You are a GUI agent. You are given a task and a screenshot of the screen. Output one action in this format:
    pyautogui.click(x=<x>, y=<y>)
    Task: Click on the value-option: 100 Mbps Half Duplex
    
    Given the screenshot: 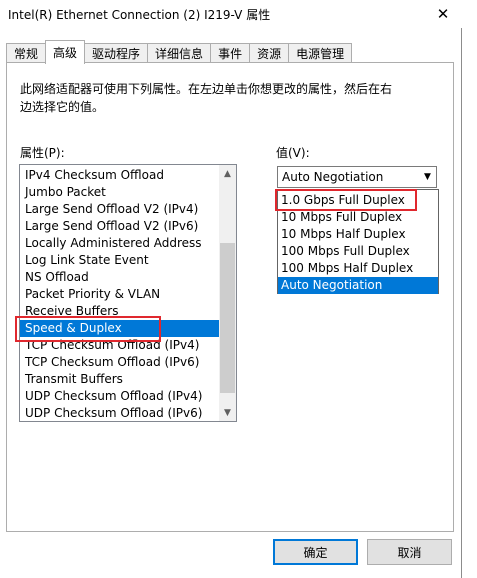 What is the action you would take?
    pyautogui.click(x=358, y=268)
    